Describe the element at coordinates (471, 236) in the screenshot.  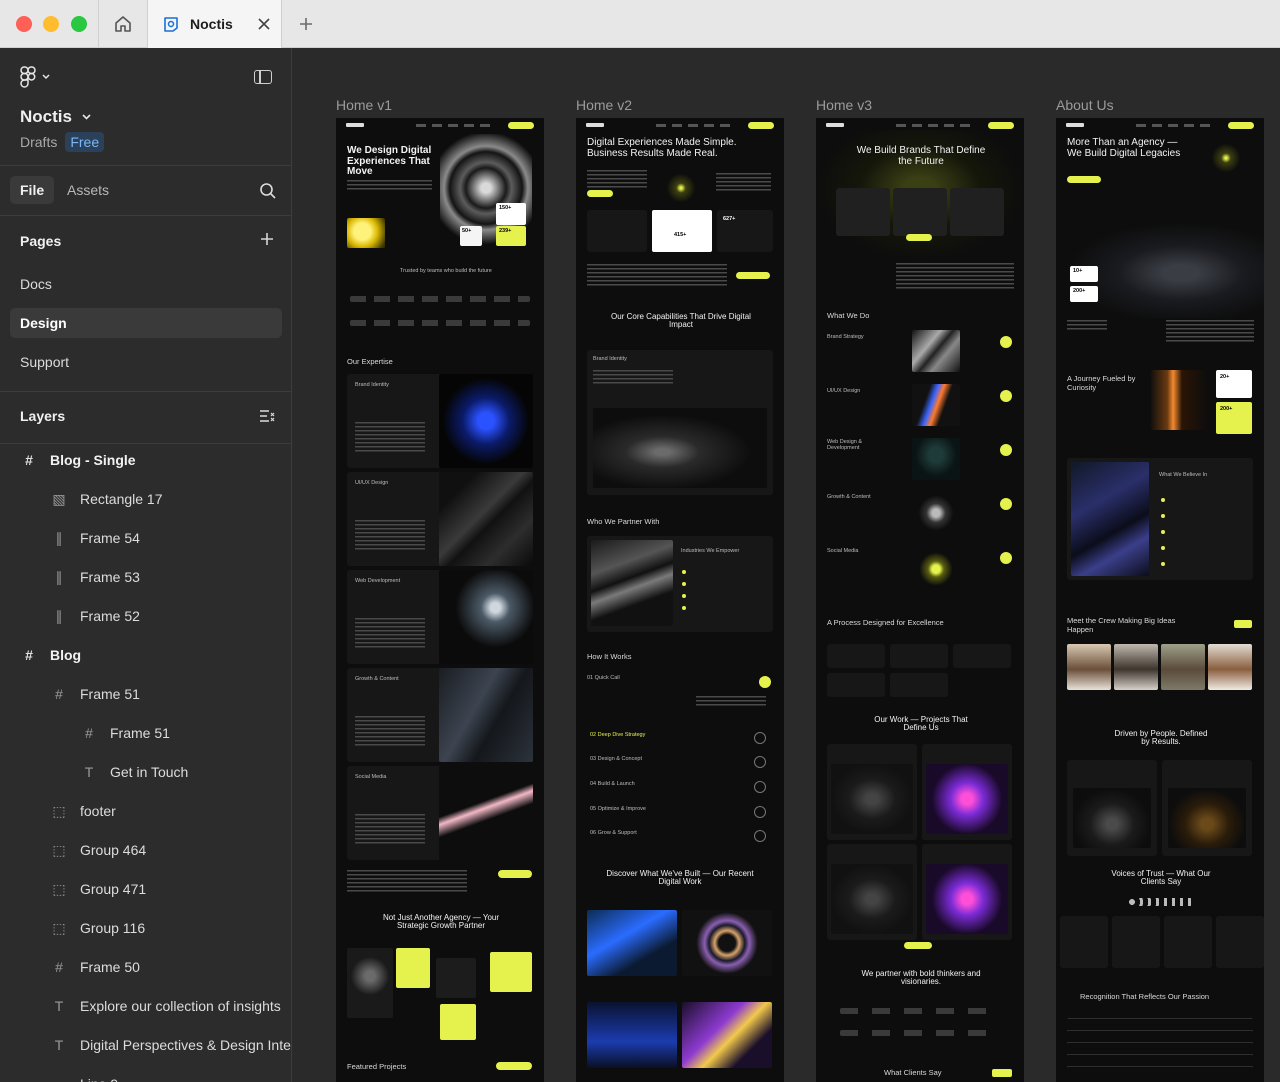
I see `stat-card: 50+` at that location.